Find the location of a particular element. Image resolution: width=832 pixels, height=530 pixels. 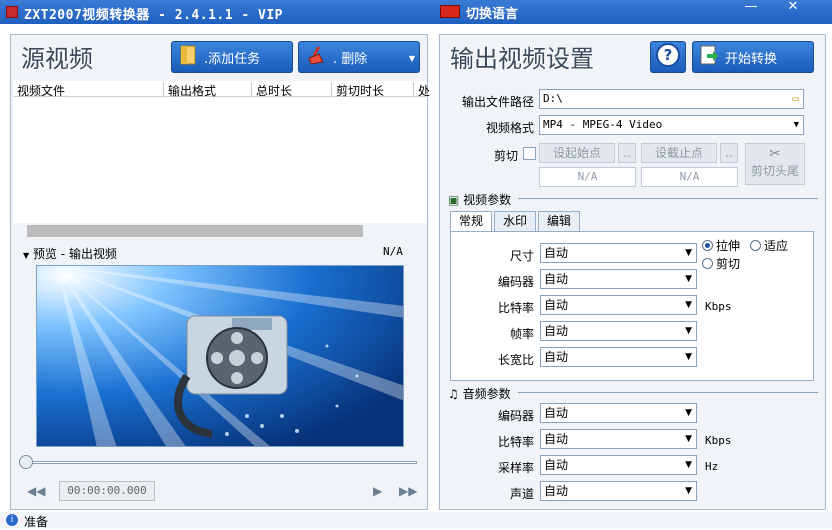

channels-value: 自动 is located at coordinates (556, 491).